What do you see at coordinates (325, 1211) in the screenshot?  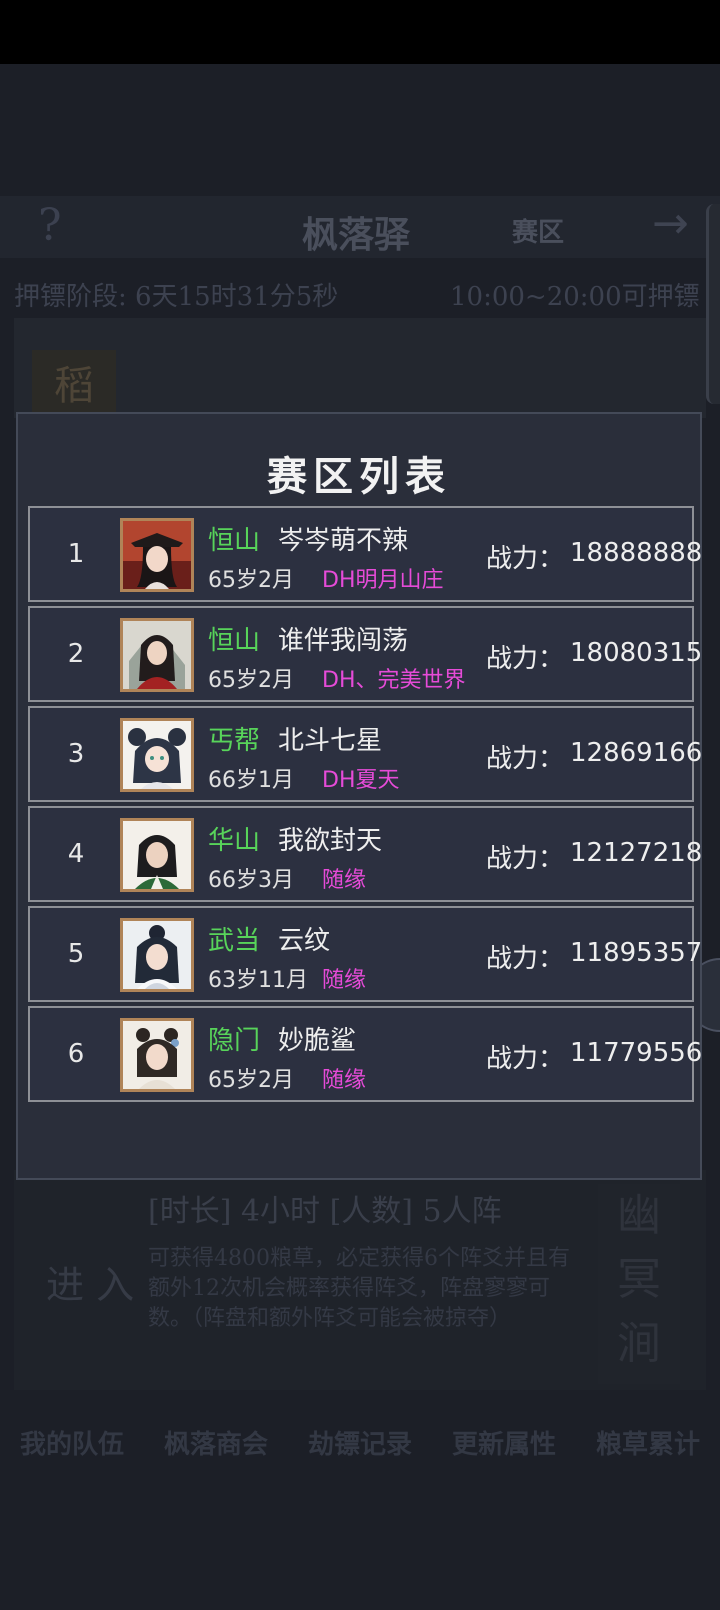 I see `route-card-duration: [时长] 4小时 [人数] 5人阵` at bounding box center [325, 1211].